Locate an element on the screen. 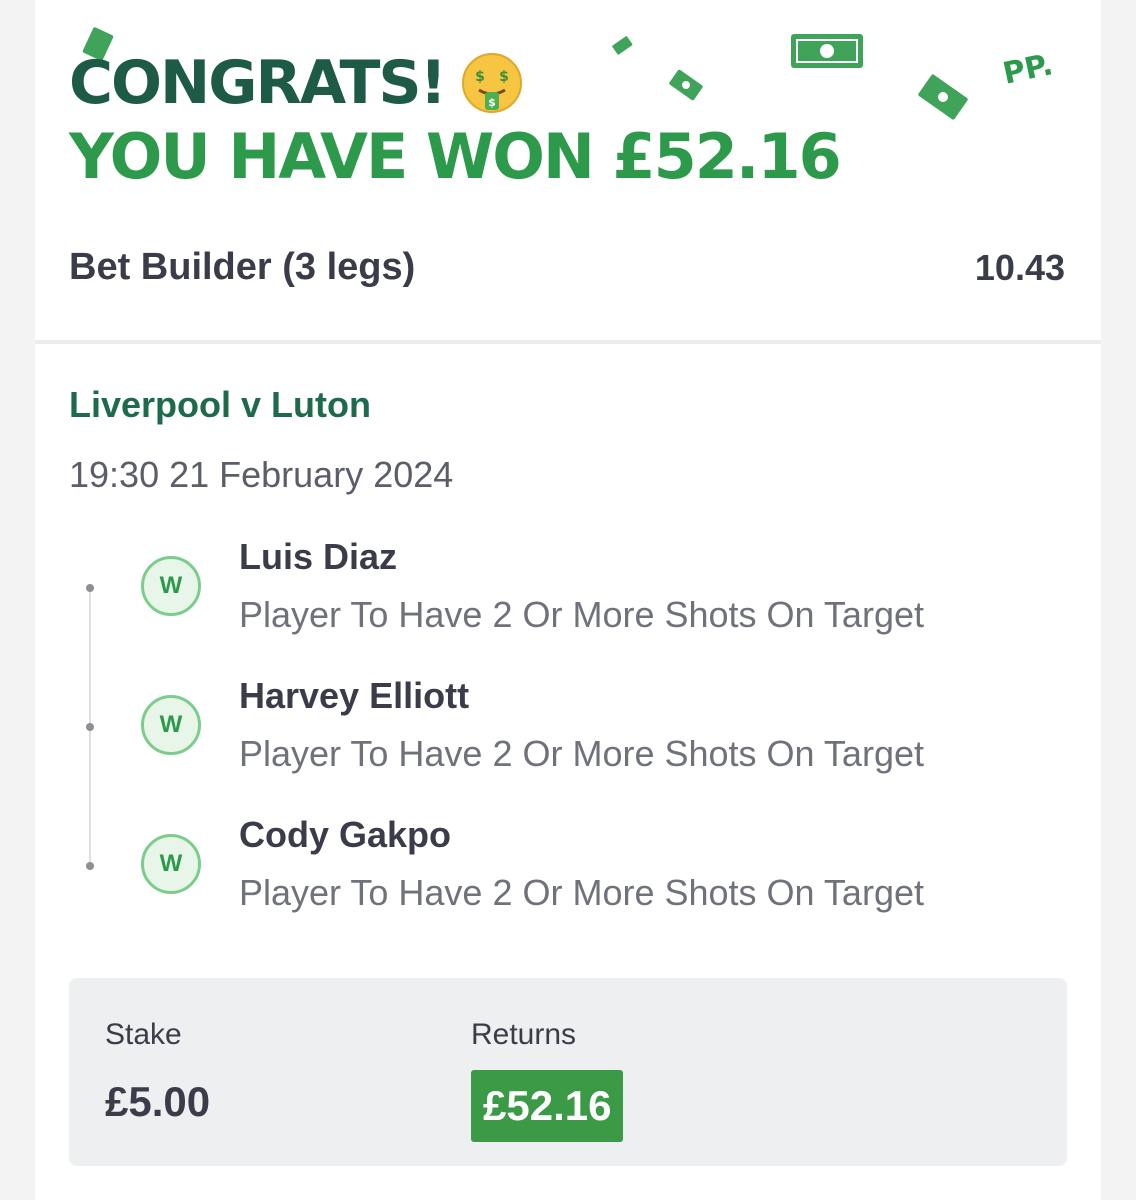  leg-player-name: Cody Gakpo is located at coordinates (345, 834).